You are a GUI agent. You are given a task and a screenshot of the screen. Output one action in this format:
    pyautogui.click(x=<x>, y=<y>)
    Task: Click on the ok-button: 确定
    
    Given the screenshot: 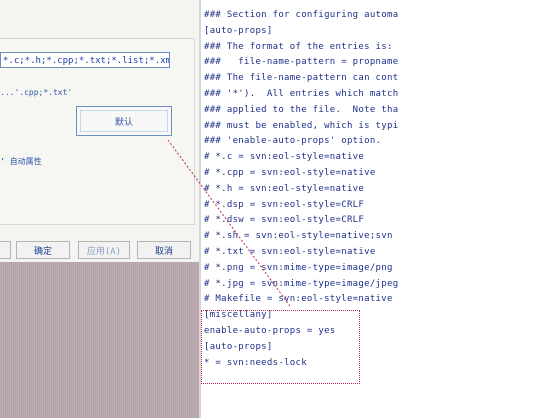 What is the action you would take?
    pyautogui.click(x=43, y=250)
    